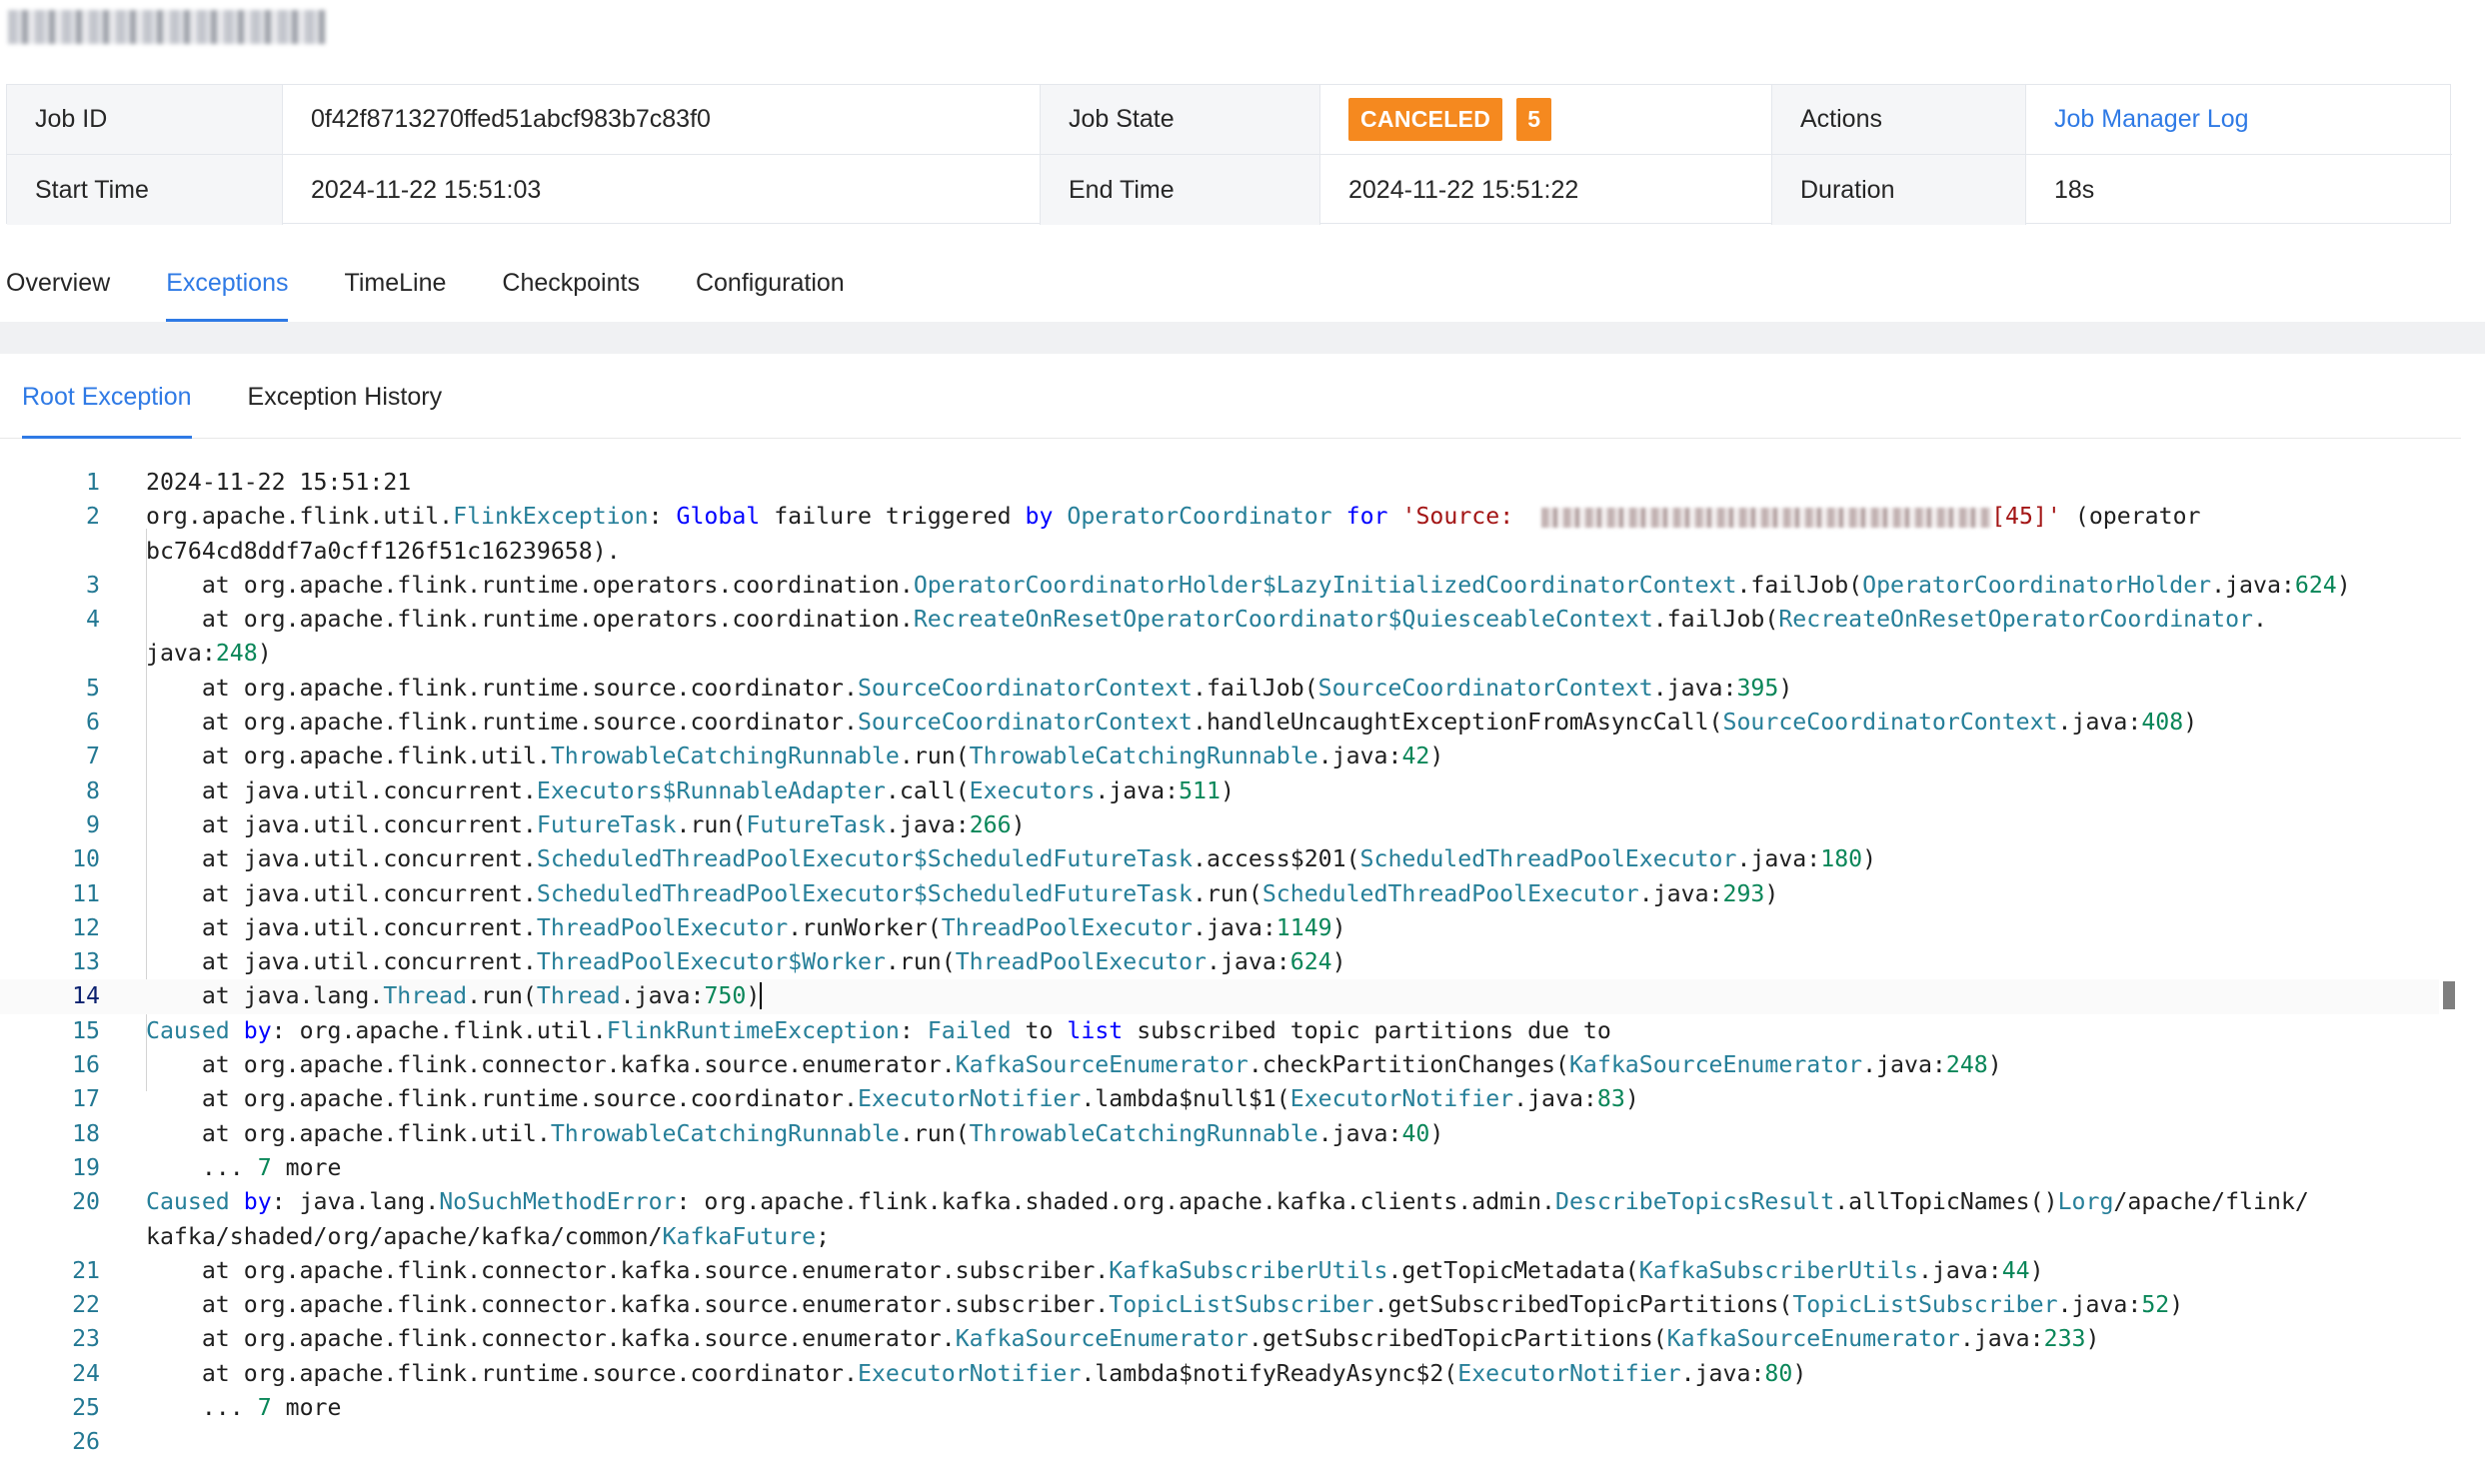 The height and width of the screenshot is (1484, 2485). I want to click on job-state-cell: CANCELED 5, so click(1546, 120).